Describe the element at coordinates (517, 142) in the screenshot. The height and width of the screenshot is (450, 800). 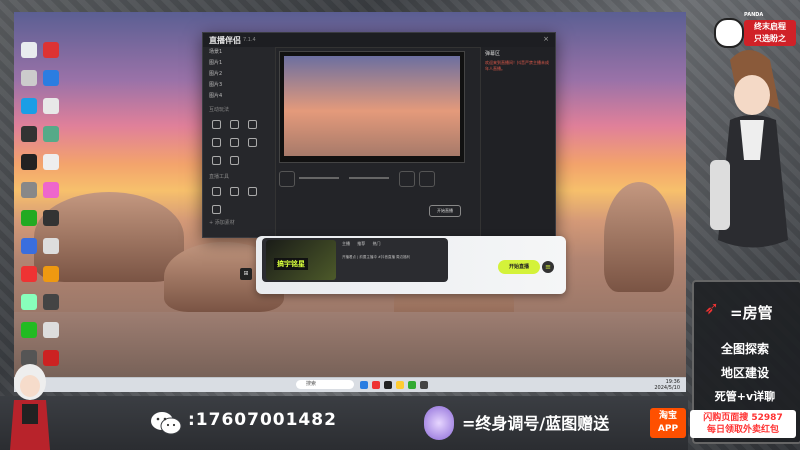
I see `chat-panel: 弹幕区 欢迎来到直播间！抖音严禁主播未成年人直播。` at that location.